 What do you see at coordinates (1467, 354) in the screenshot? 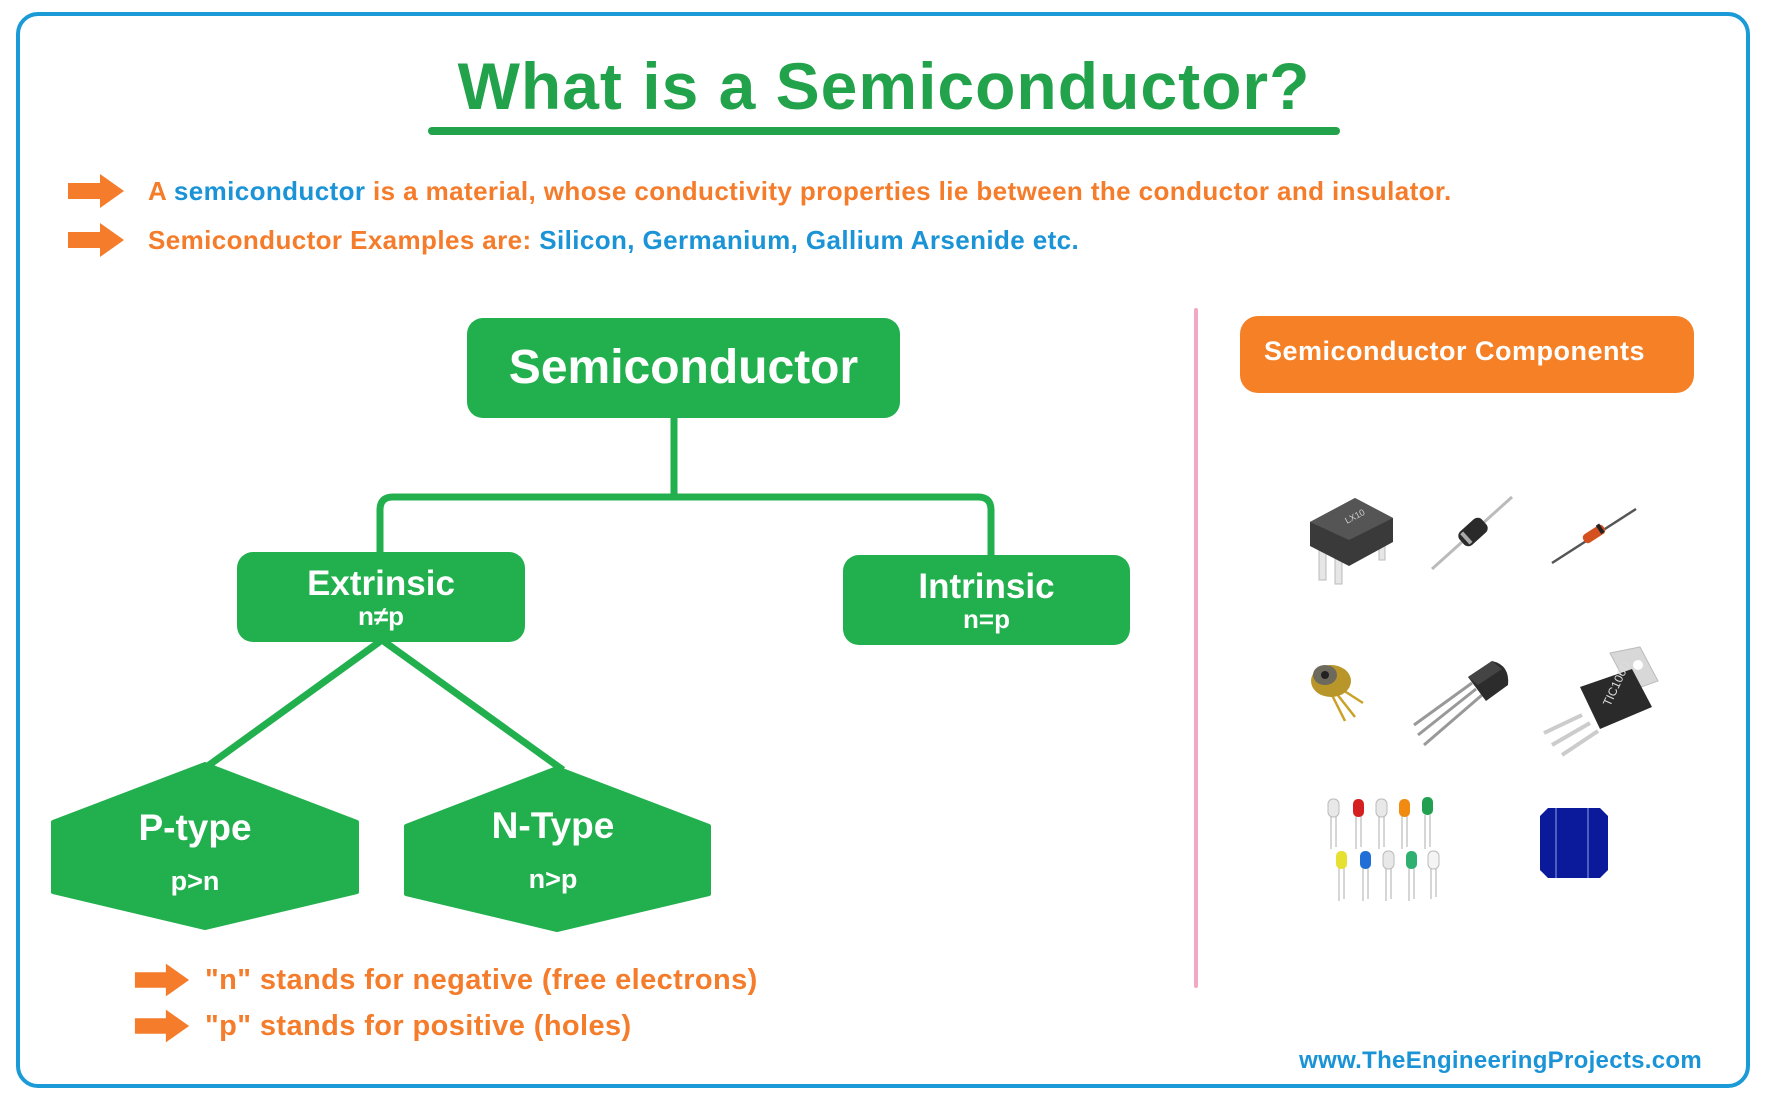
I see `components-heading: Semiconductor Components` at bounding box center [1467, 354].